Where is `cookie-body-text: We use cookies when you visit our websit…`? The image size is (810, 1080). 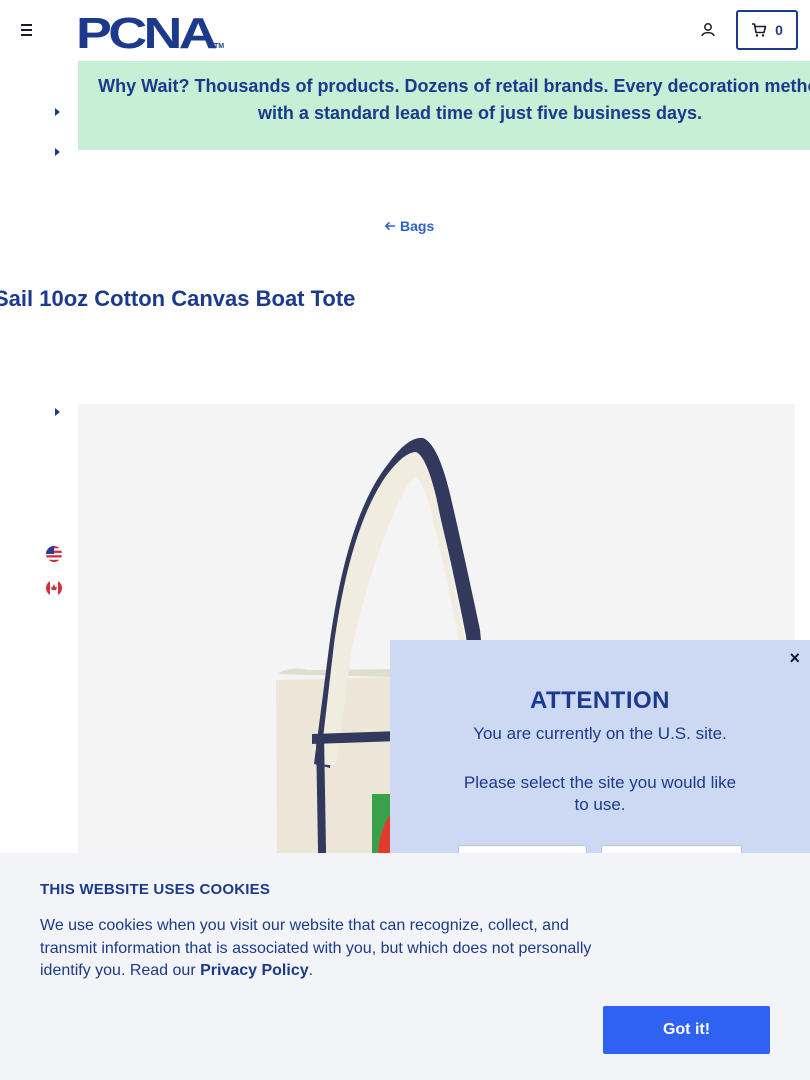
cookie-body-text: We use cookies when you visit our websit… is located at coordinates (316, 948).